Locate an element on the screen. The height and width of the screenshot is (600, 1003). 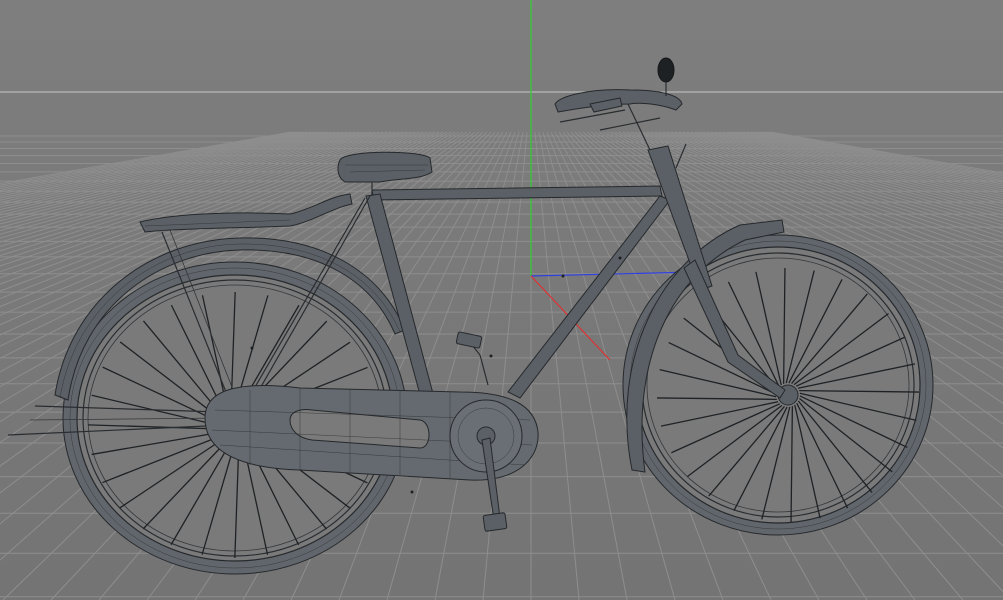
bell-icon is located at coordinates (666, 70).